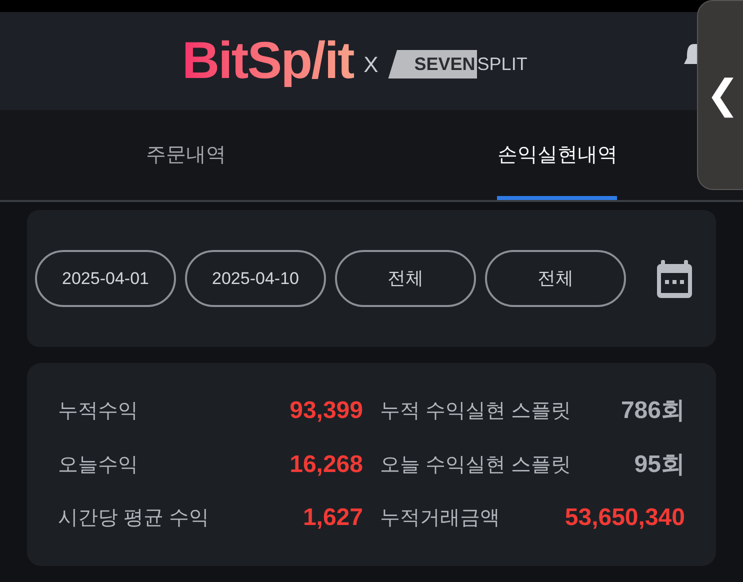 The width and height of the screenshot is (743, 582). I want to click on stat-label: 오늘 수익실현 스플릿, so click(476, 465).